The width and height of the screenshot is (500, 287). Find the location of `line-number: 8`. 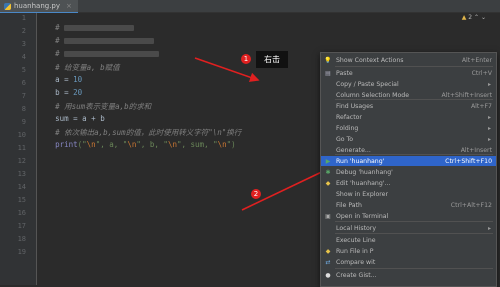

line-number: 8 is located at coordinates (23, 109).